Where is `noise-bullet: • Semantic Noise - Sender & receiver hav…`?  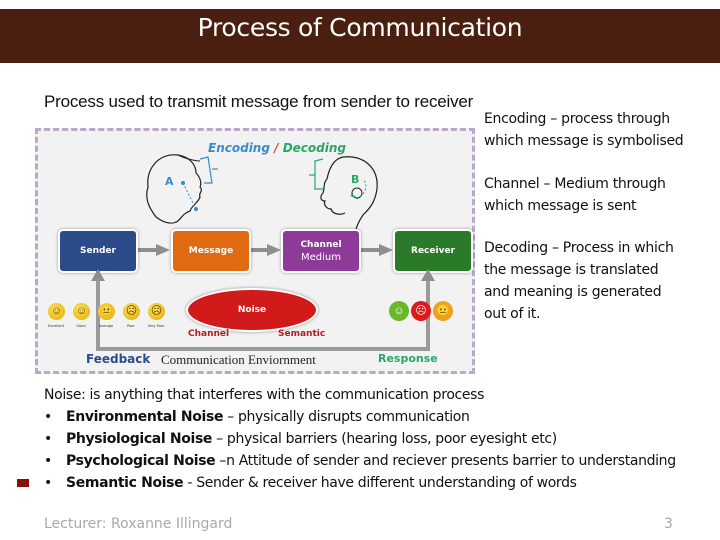 noise-bullet: • Semantic Noise - Sender & receiver hav… is located at coordinates (382, 483).